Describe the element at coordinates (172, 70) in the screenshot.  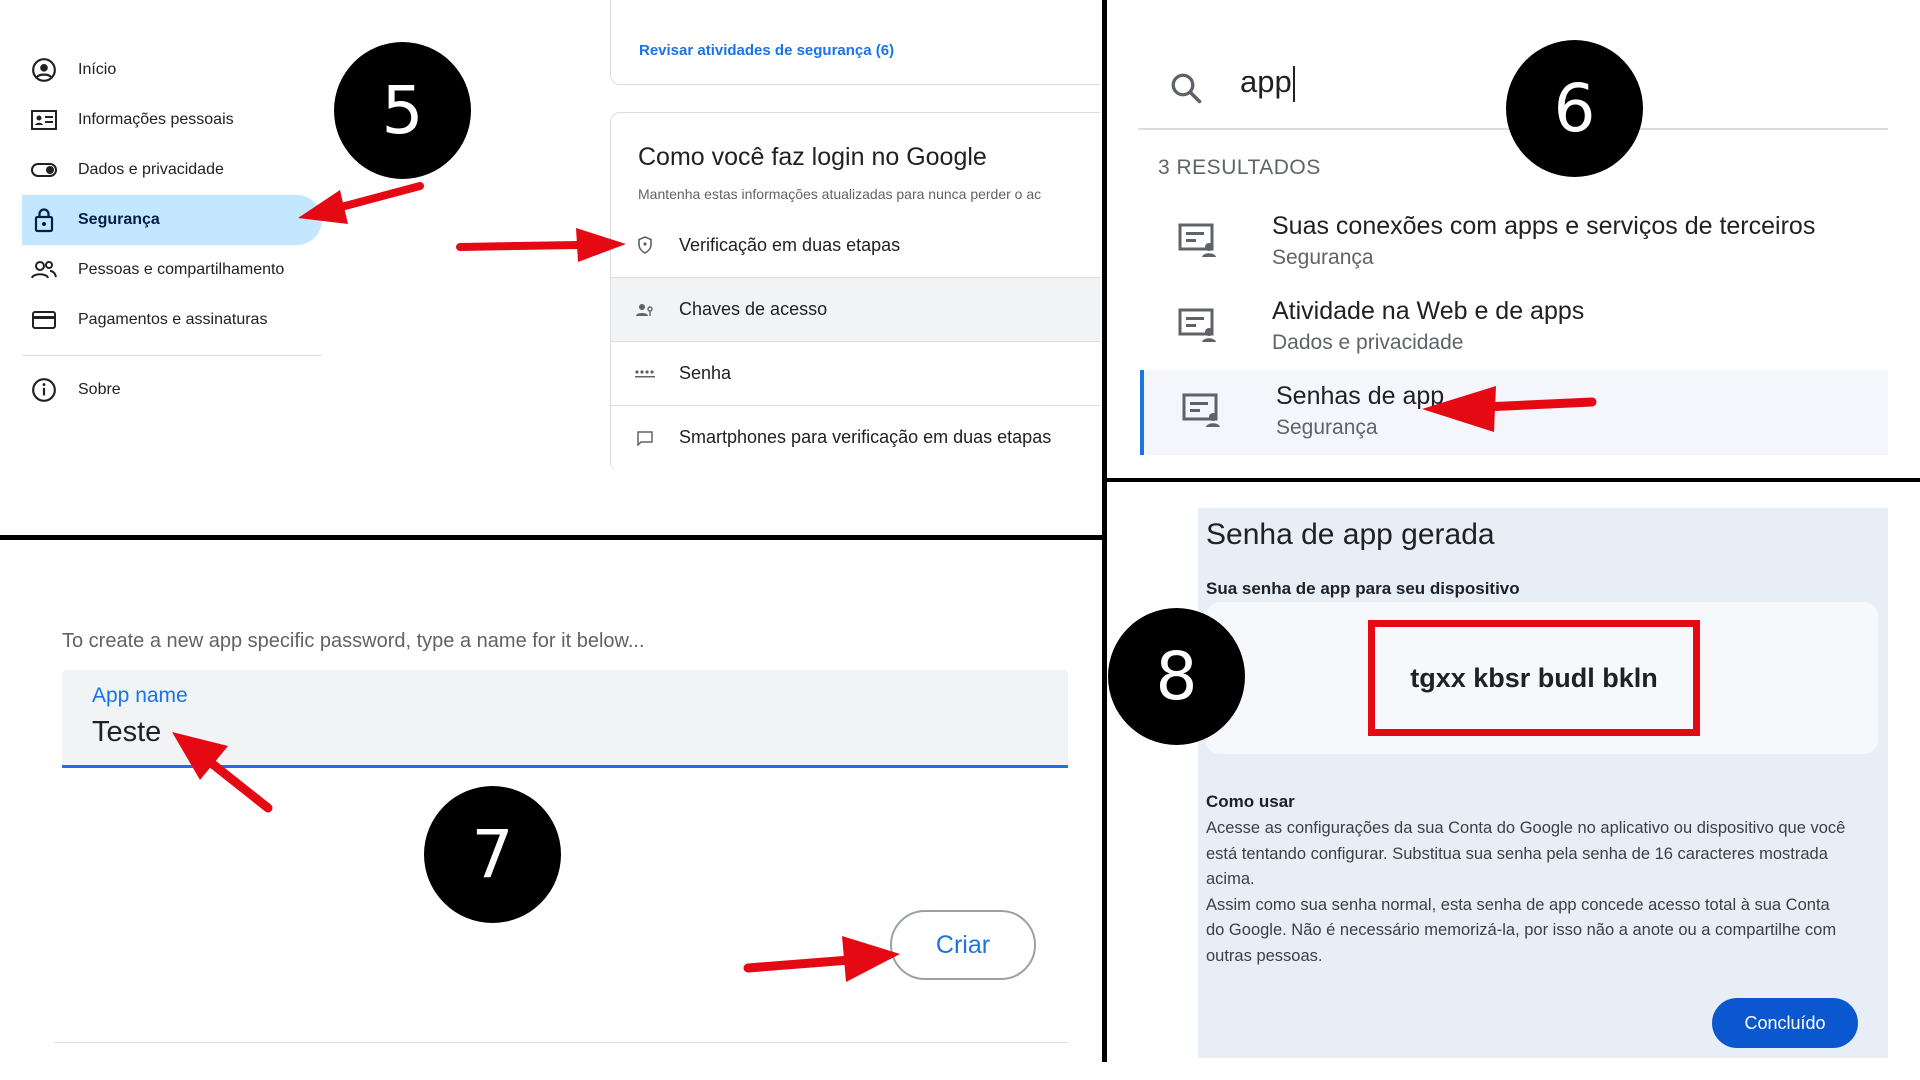
I see `sidebar-item-inicio: Início` at that location.